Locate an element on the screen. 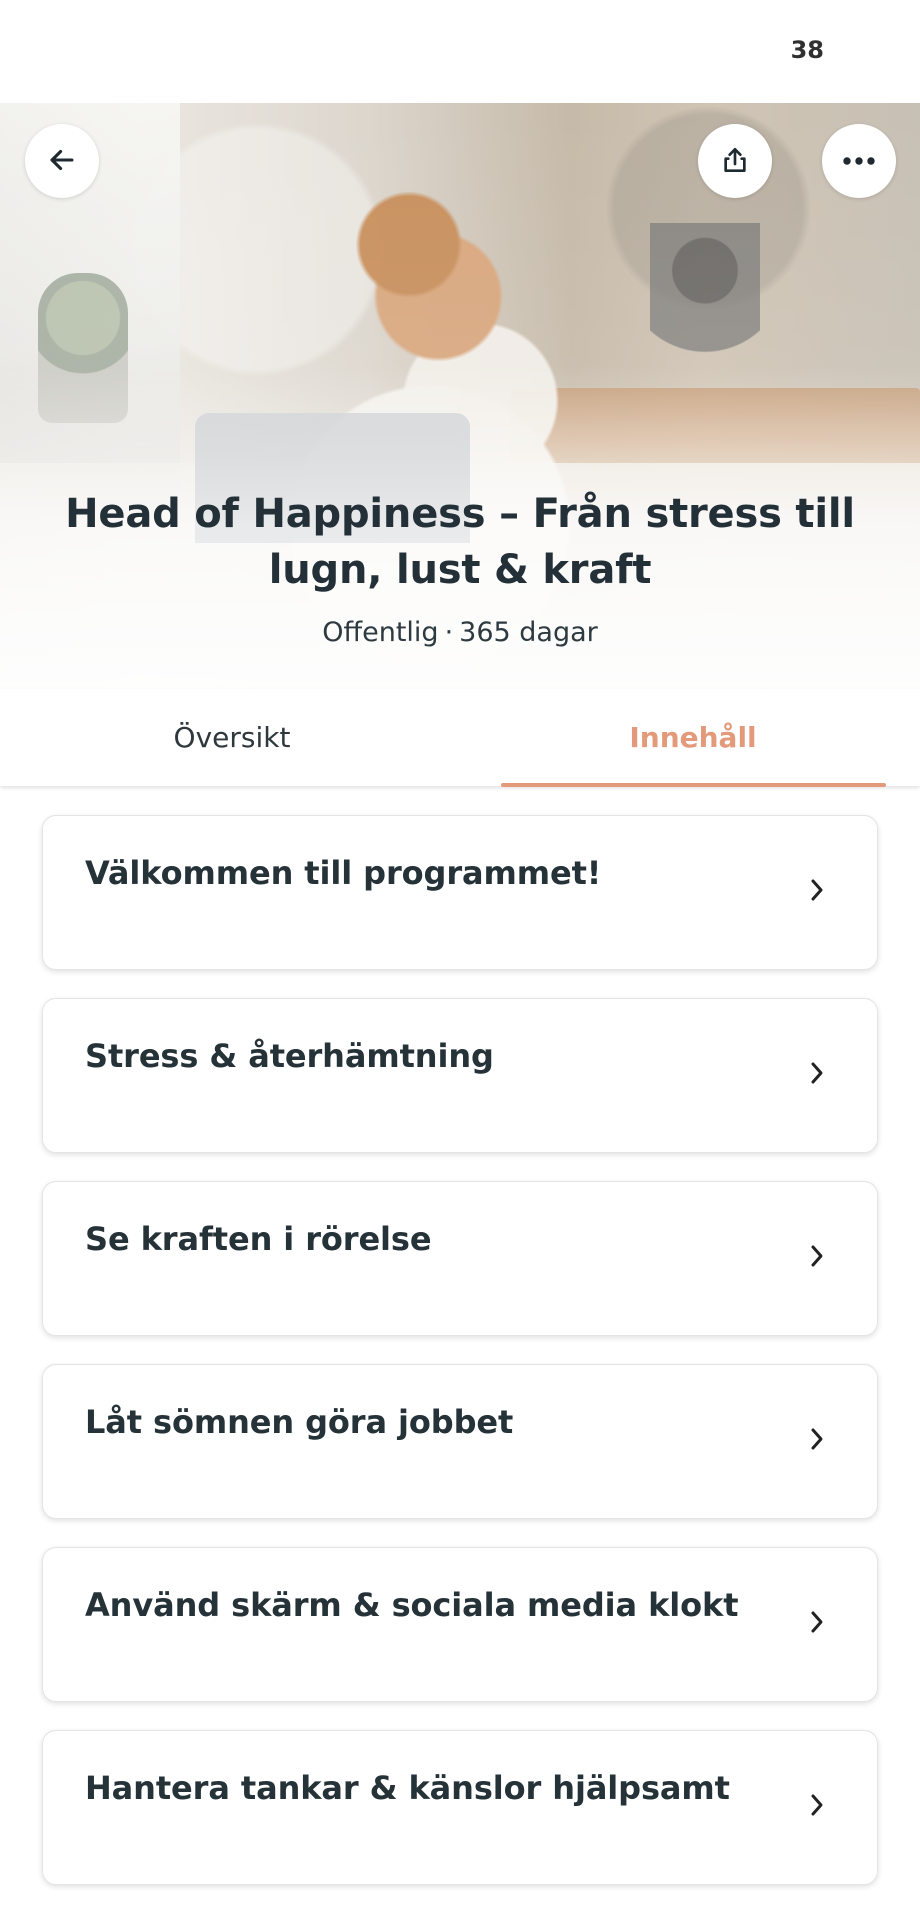 This screenshot has height=1913, width=920. more-options-button is located at coordinates (859, 161).